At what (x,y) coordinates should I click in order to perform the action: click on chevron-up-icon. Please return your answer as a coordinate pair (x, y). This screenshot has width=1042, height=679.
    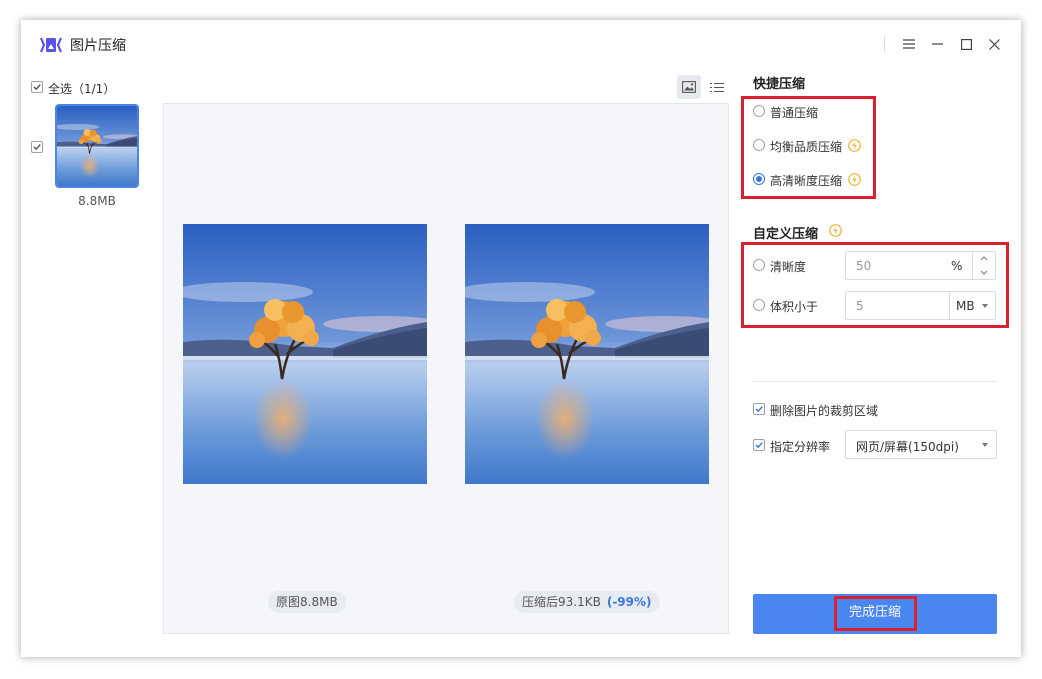
    Looking at the image, I should click on (984, 258).